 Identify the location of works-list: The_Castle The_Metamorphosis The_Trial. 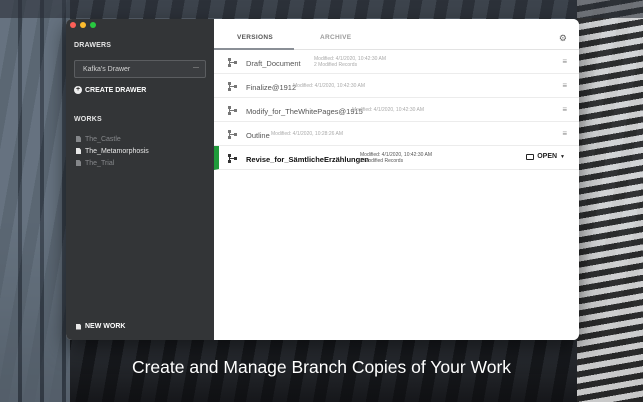
(112, 151).